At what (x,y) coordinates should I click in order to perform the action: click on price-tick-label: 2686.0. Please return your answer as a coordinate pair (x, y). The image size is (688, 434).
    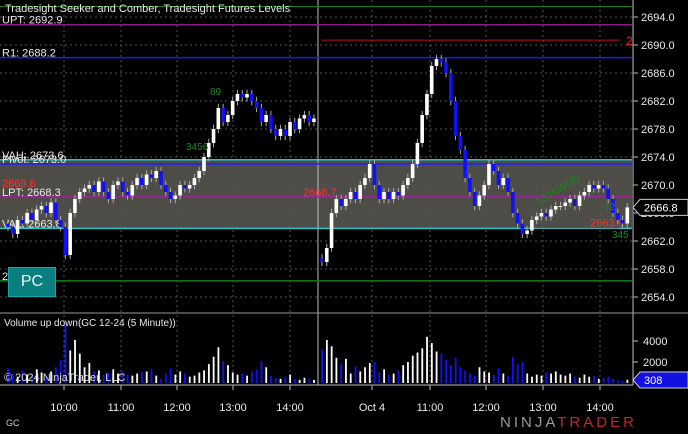
    Looking at the image, I should click on (658, 74).